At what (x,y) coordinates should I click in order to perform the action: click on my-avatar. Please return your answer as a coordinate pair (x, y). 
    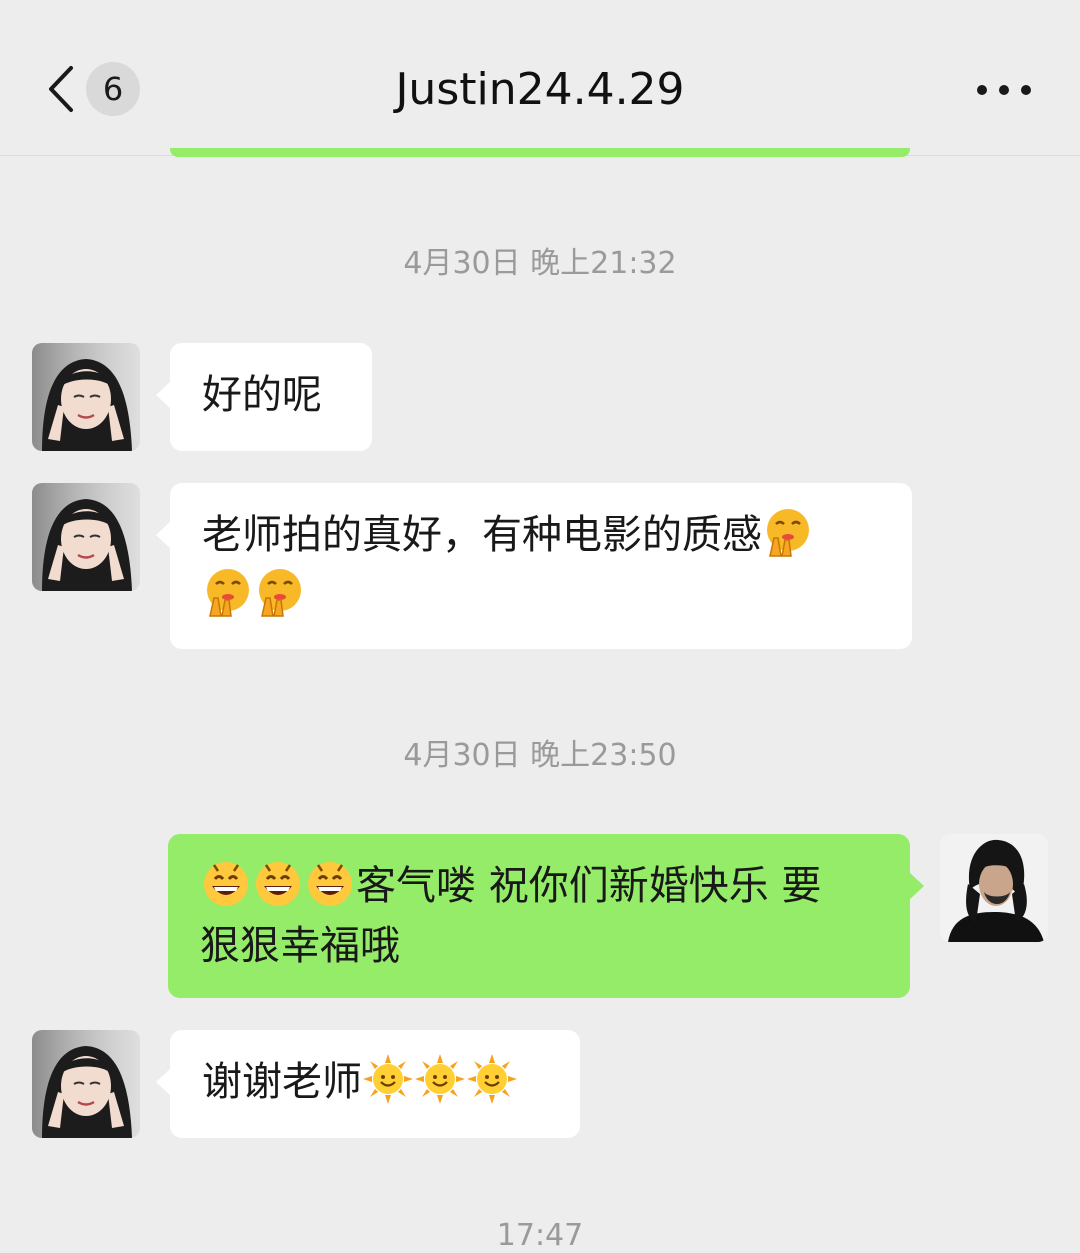
    Looking at the image, I should click on (994, 888).